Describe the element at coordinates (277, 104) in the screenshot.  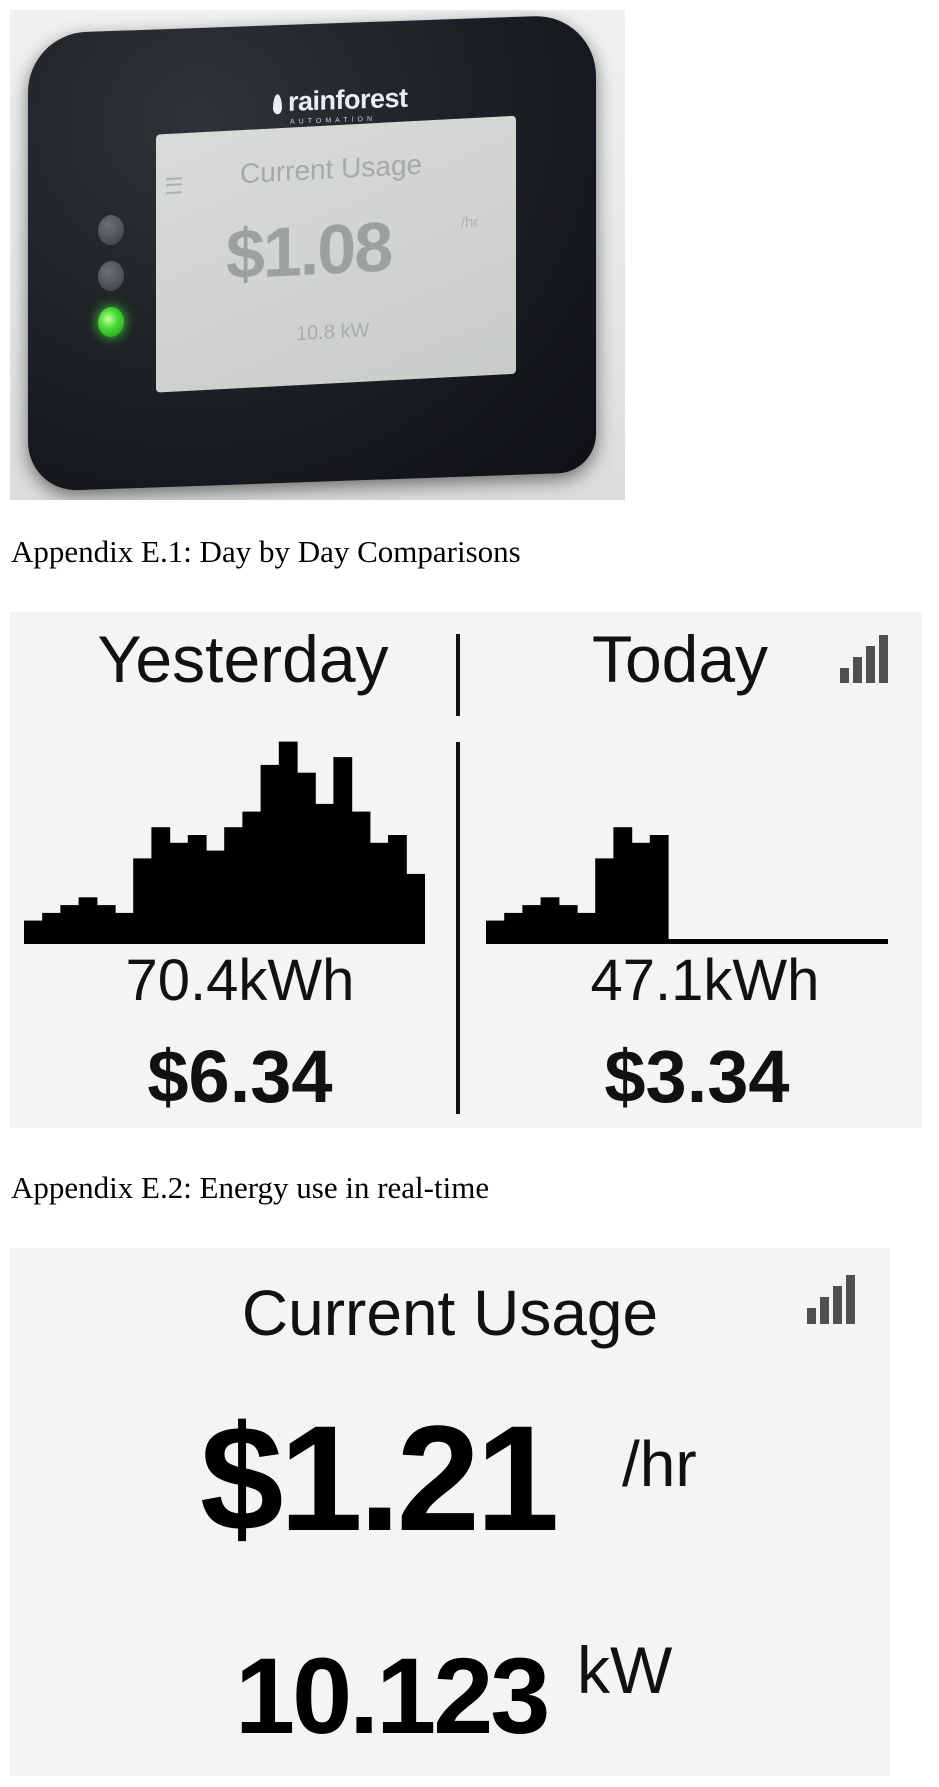
I see `drop-icon` at that location.